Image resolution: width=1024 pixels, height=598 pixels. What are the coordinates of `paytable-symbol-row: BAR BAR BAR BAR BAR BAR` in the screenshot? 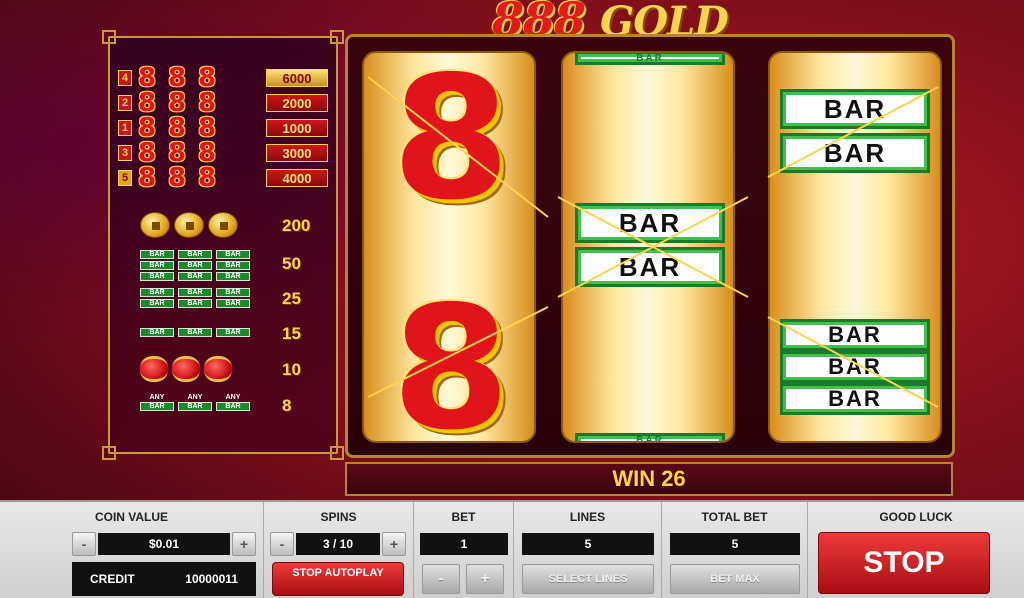 It's located at (195, 298).